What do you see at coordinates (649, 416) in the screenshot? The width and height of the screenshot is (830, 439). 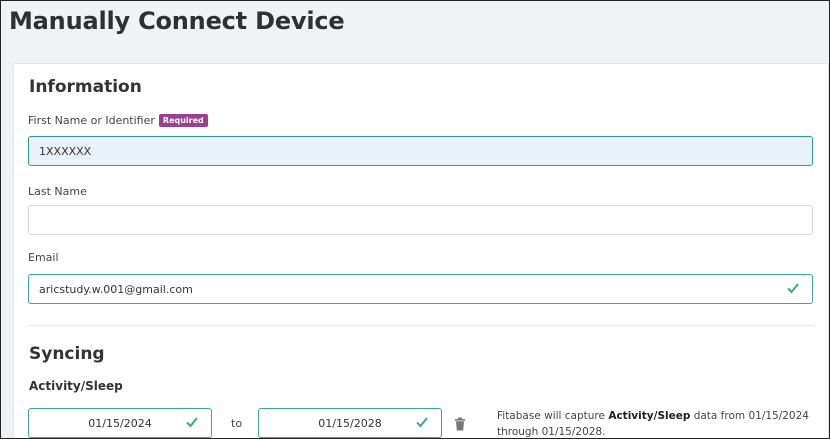 I see `sync-note-bold: Activity/Sleep` at bounding box center [649, 416].